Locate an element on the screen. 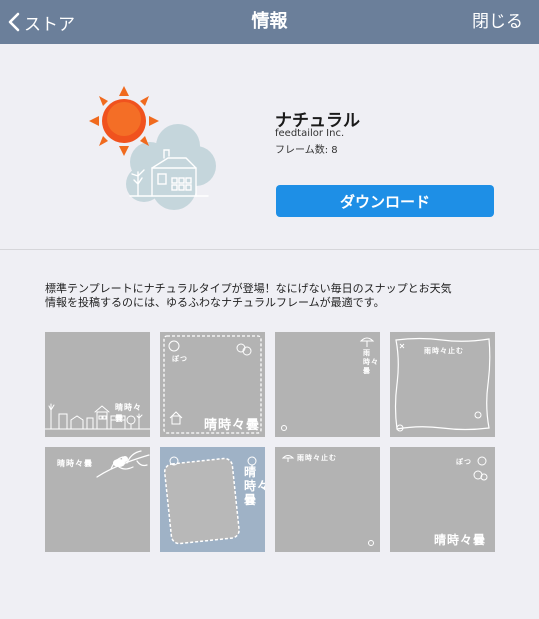 This screenshot has height=619, width=539. chevron-left-icon is located at coordinates (14, 22).